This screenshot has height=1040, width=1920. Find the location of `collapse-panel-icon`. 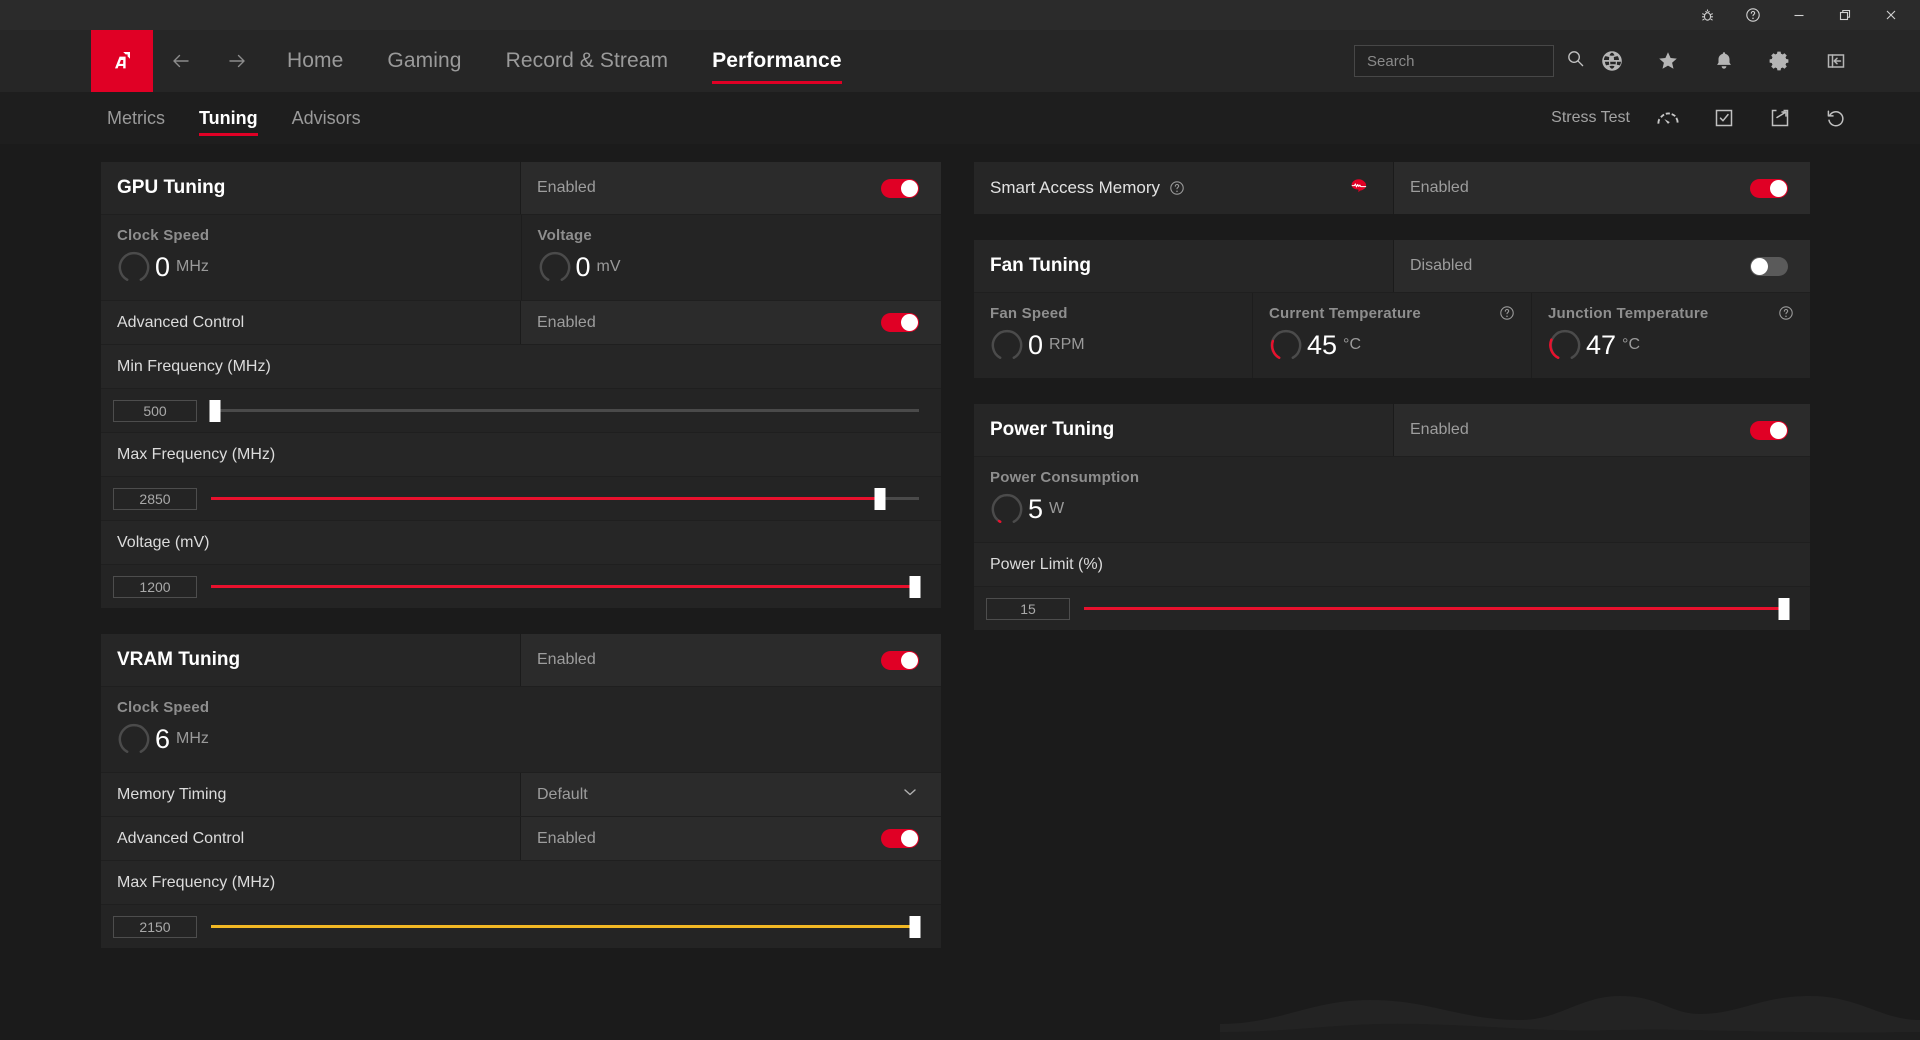

collapse-panel-icon is located at coordinates (1836, 61).